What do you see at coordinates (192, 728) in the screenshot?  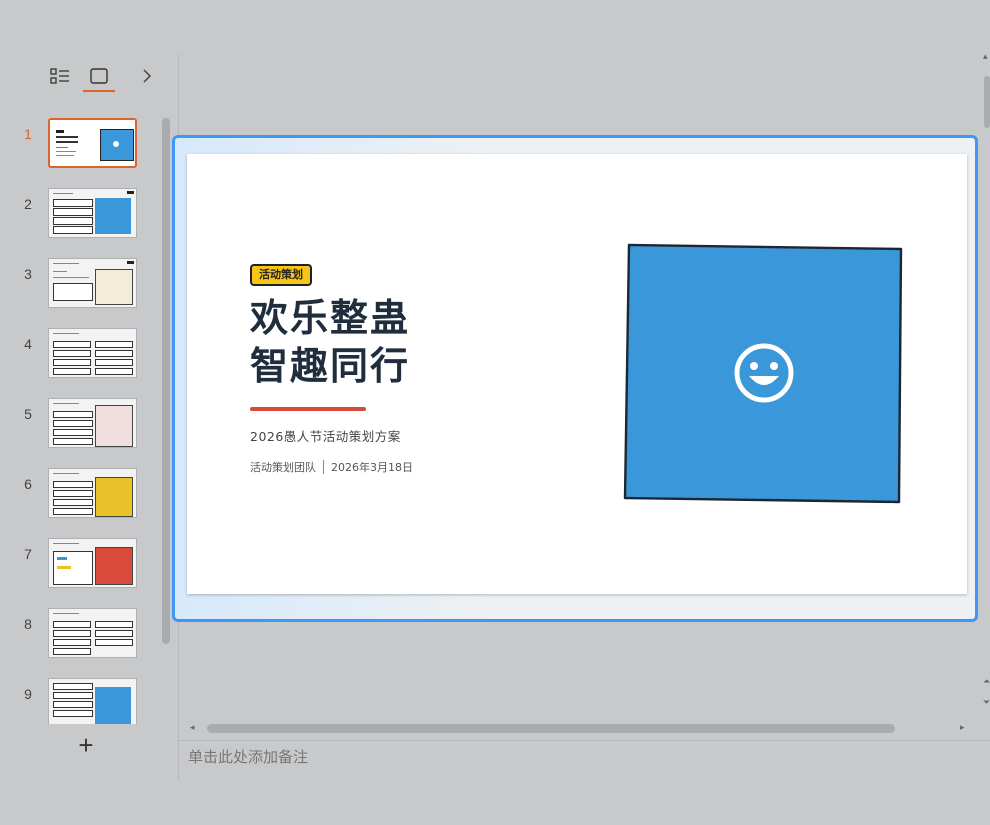 I see `scroll-left-arrow: ◂` at bounding box center [192, 728].